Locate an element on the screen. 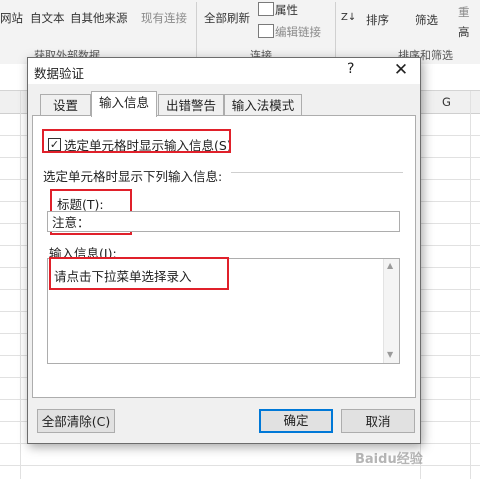 The image size is (480, 479). tab-error-alert: 出错警告 is located at coordinates (191, 105).